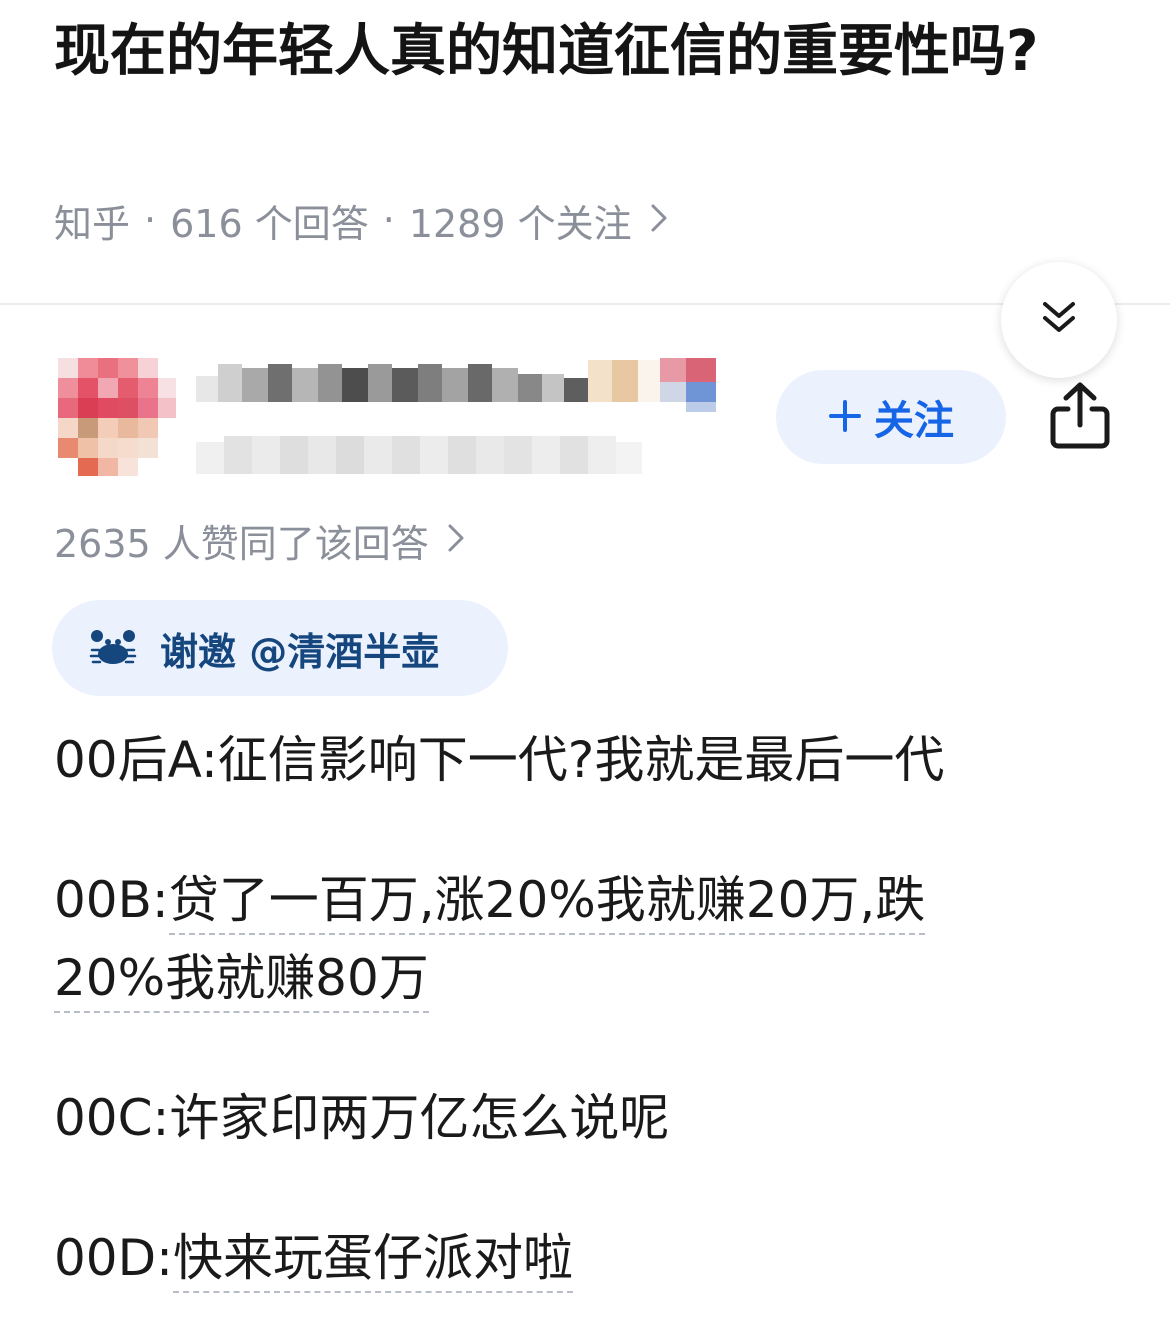 This screenshot has height=1319, width=1170. Describe the element at coordinates (581, 760) in the screenshot. I see `answer-text: 征信影响下一代?我就是最后一代` at that location.